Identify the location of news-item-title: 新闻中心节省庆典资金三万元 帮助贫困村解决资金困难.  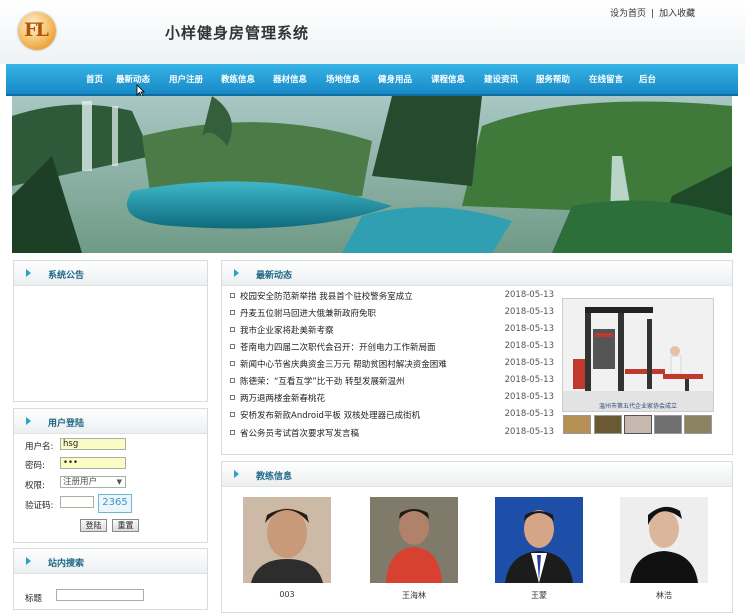
(343, 364).